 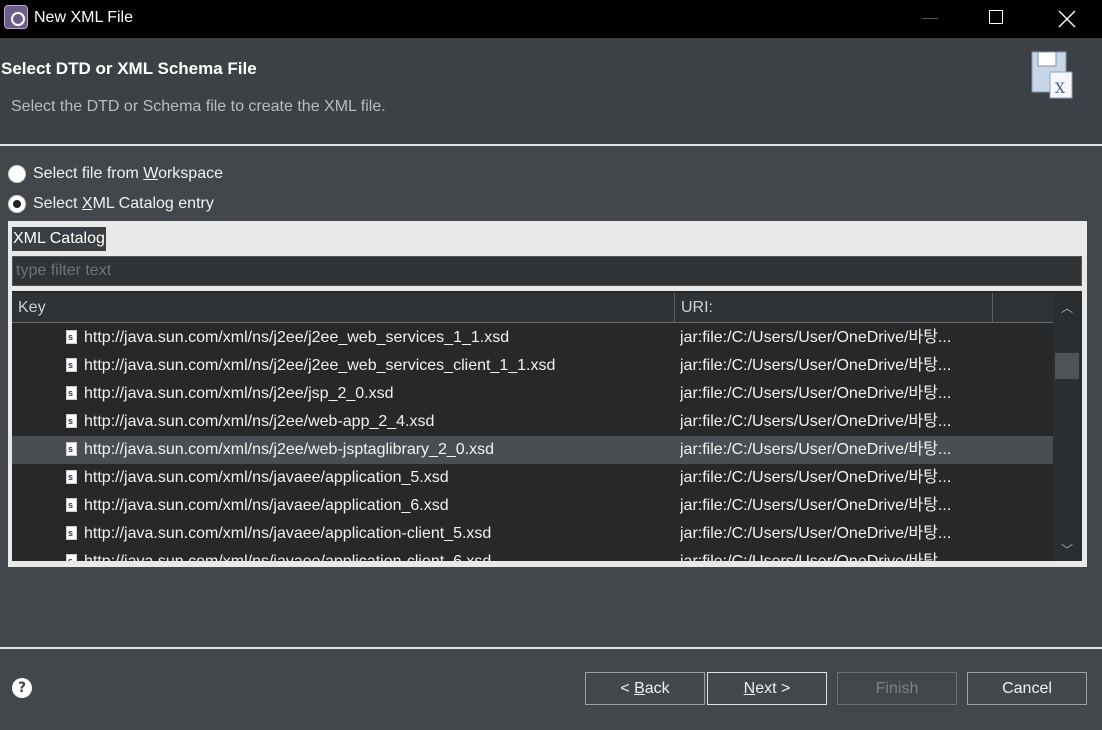 I want to click on workspace-option-label: Select file from Workspace, so click(x=128, y=174).